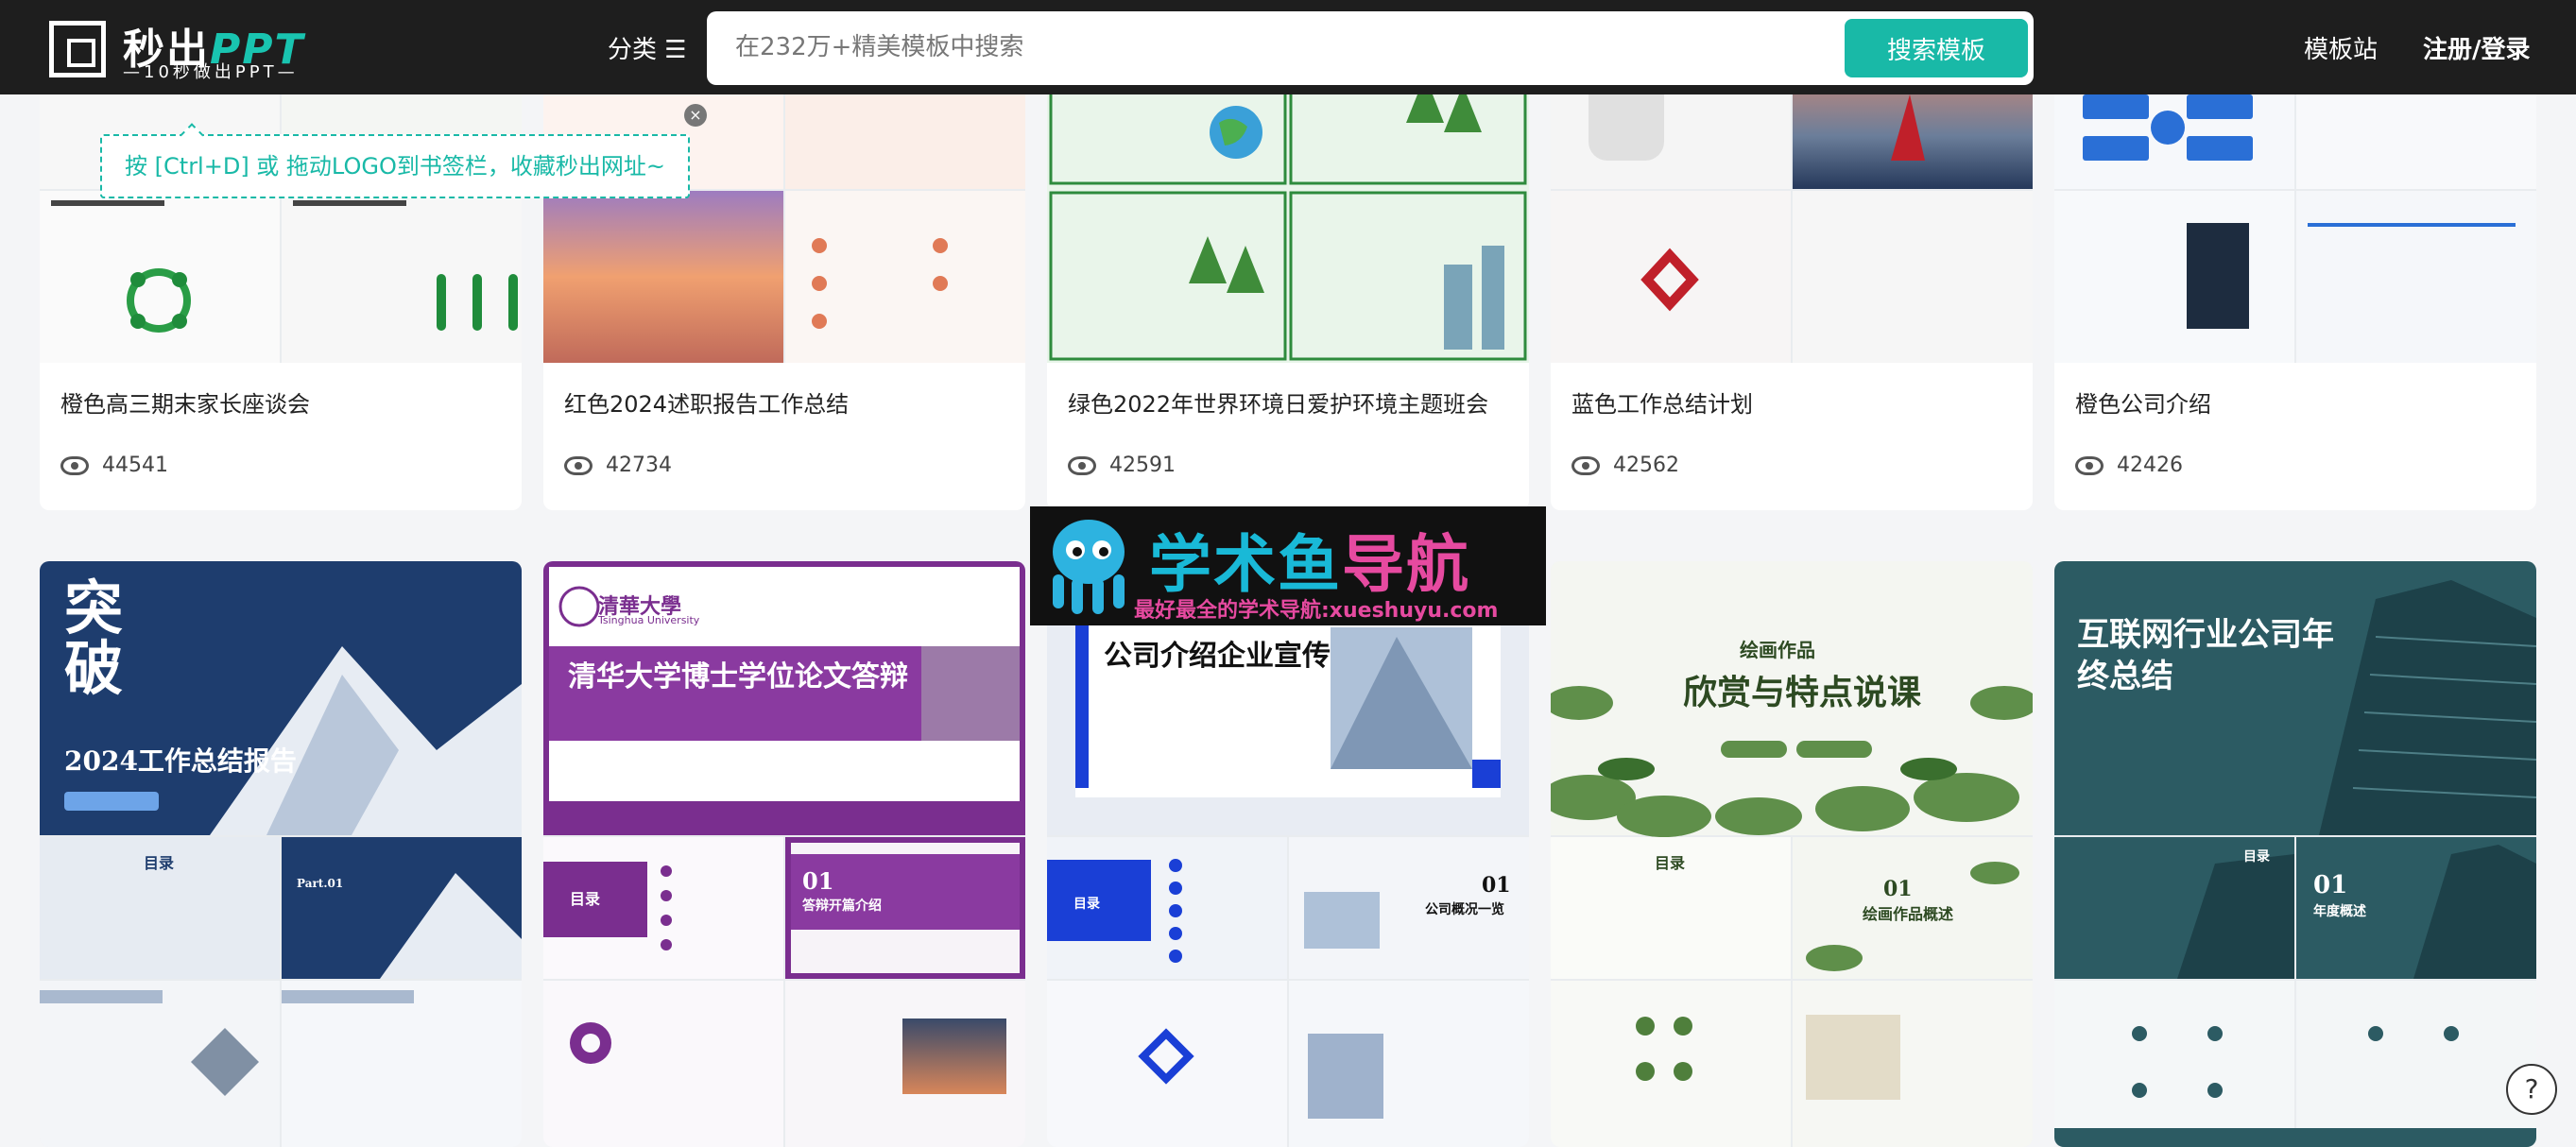  I want to click on template-card: 互联网行业公司年终总结 目录 01 年度概述, so click(2295, 854).